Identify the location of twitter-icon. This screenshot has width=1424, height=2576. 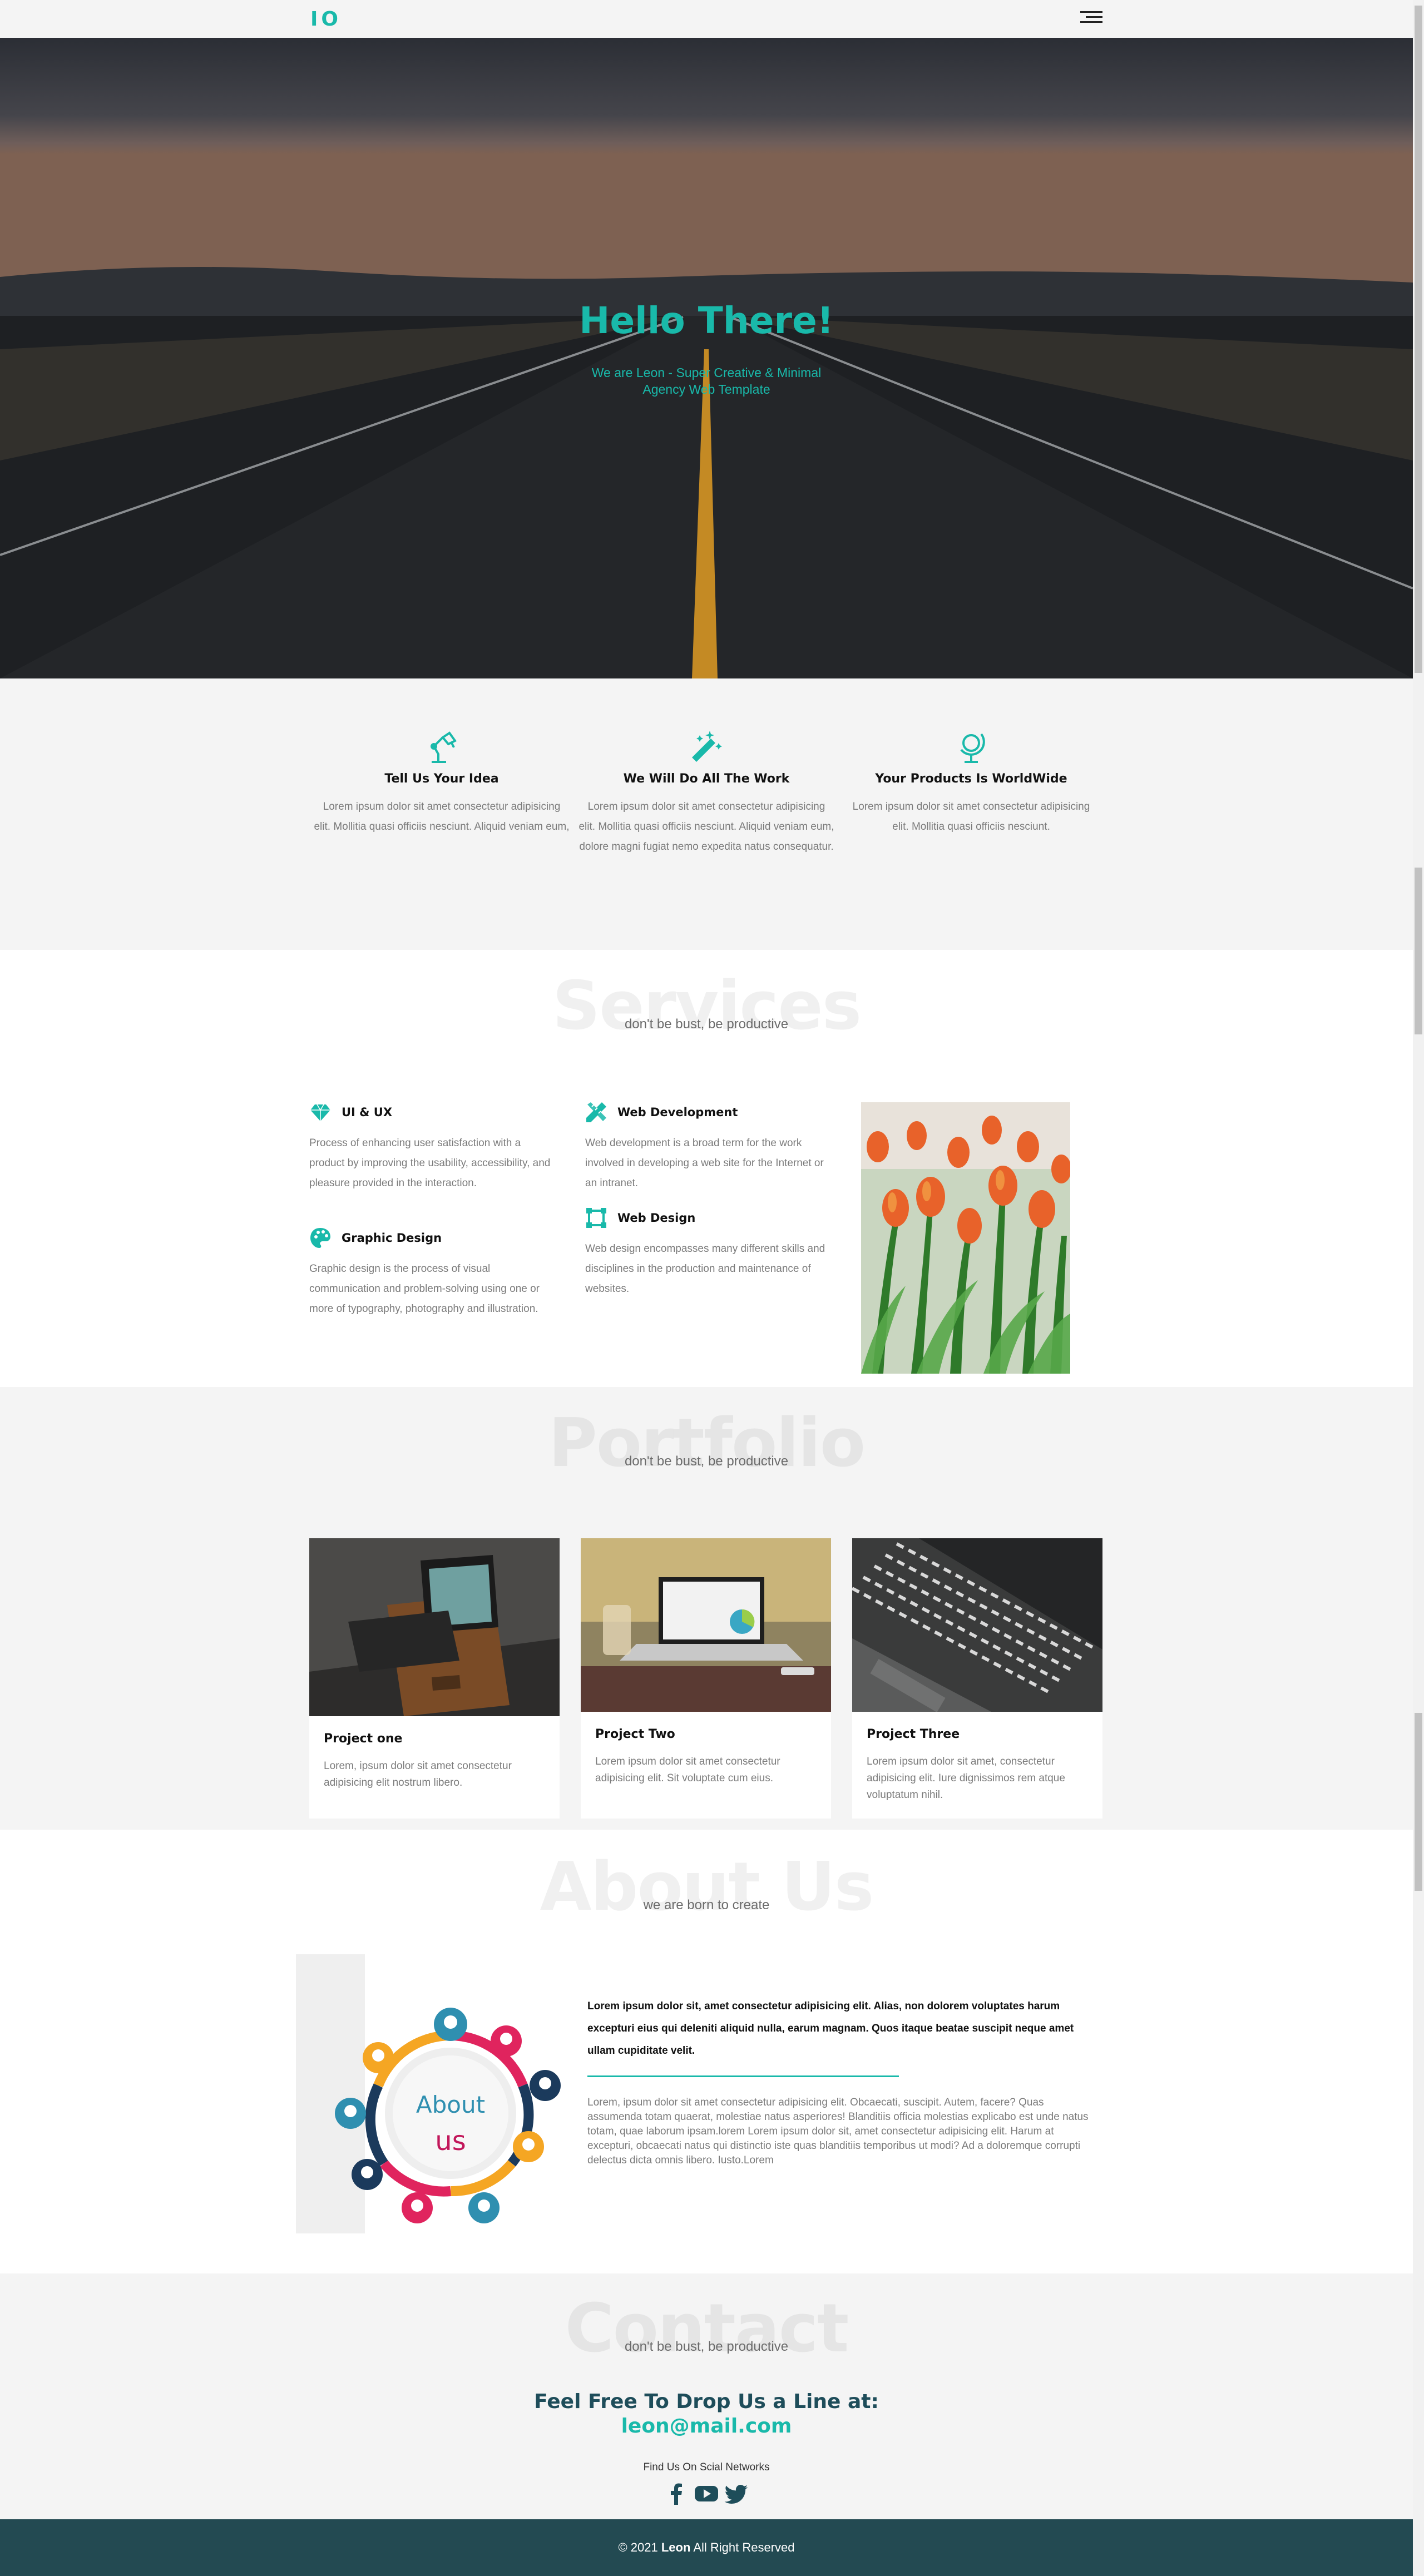
(736, 2494).